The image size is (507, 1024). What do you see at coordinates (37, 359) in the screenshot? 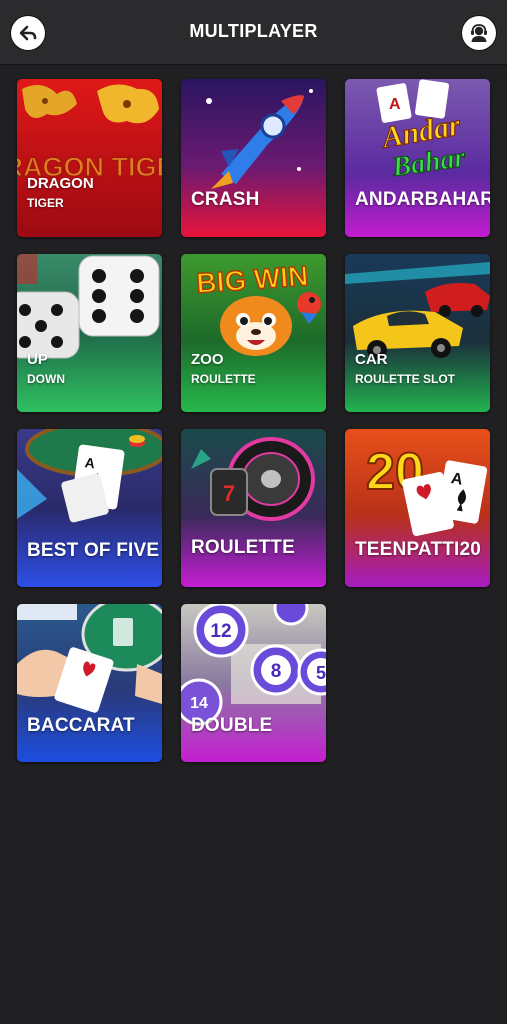
I see `game-label-line1: UP` at bounding box center [37, 359].